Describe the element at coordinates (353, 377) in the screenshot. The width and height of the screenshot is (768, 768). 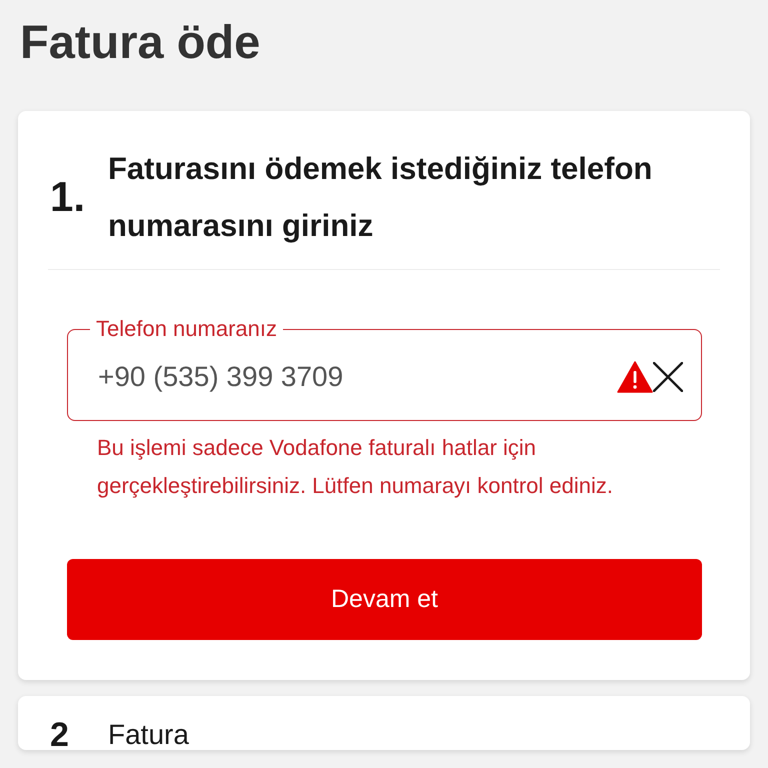
I see `phone-number-input: +90 (535) 399 3709` at that location.